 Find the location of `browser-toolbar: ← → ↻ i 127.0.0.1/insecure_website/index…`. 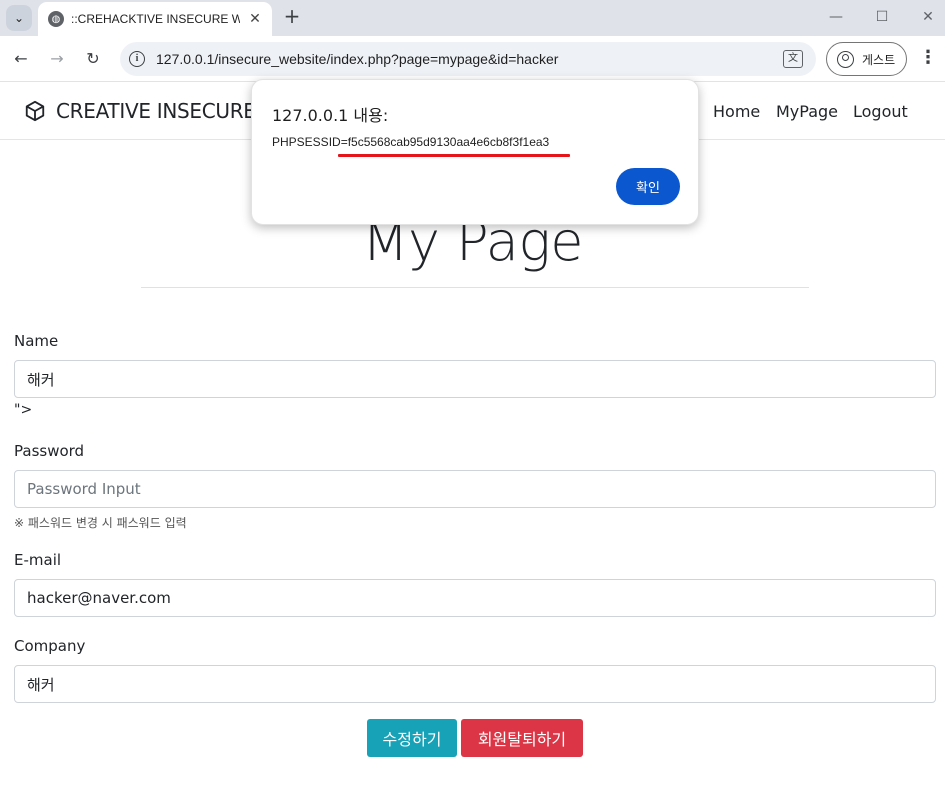

browser-toolbar: ← → ↻ i 127.0.0.1/insecure_website/index… is located at coordinates (472, 59).